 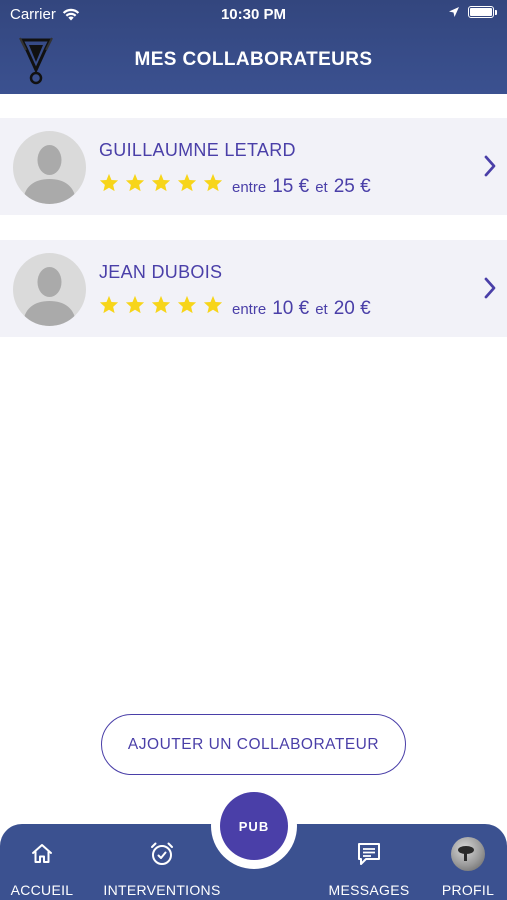 What do you see at coordinates (468, 890) in the screenshot?
I see `tab-profile-label: PROFIL` at bounding box center [468, 890].